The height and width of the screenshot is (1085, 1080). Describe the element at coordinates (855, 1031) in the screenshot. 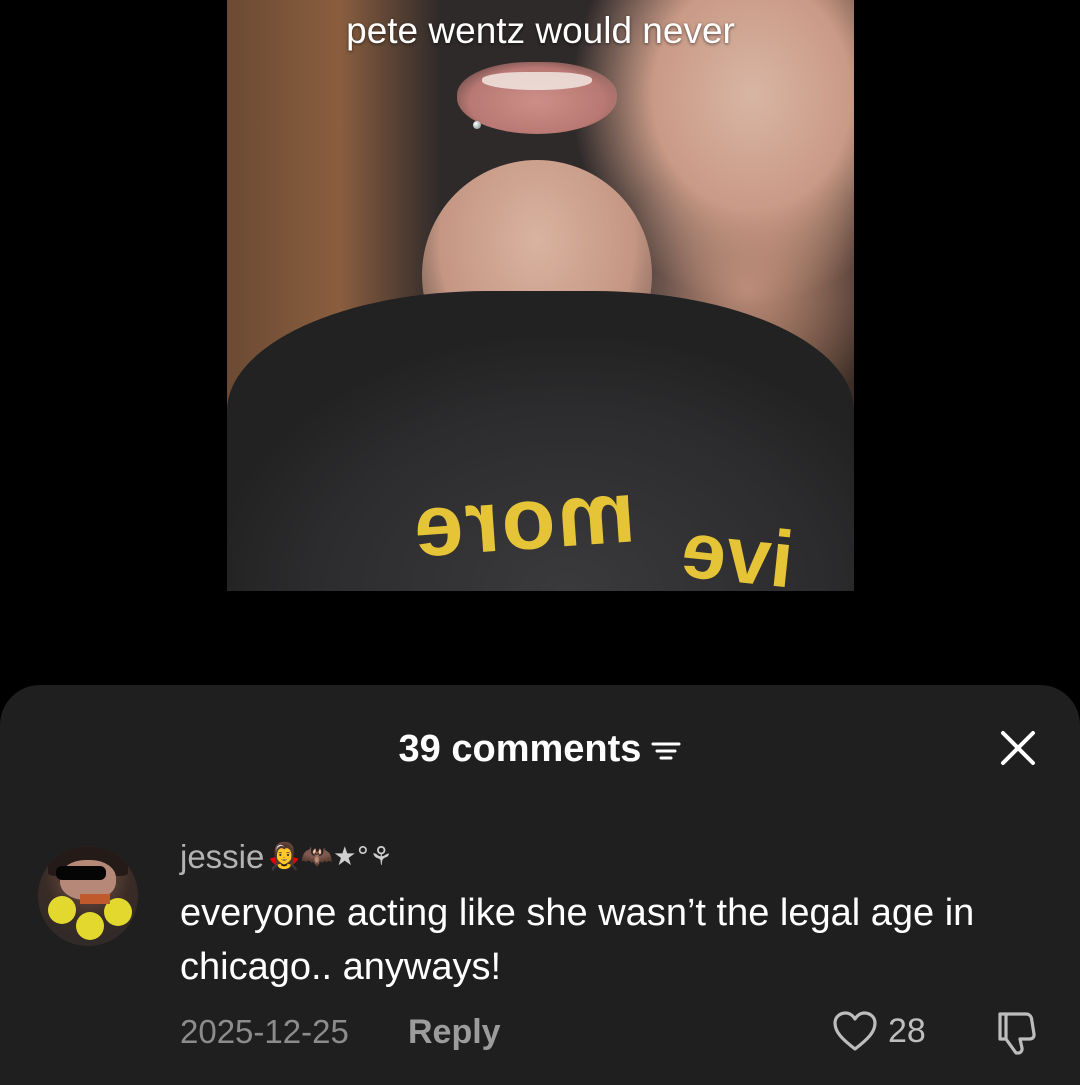

I see `heart-outline-icon` at that location.